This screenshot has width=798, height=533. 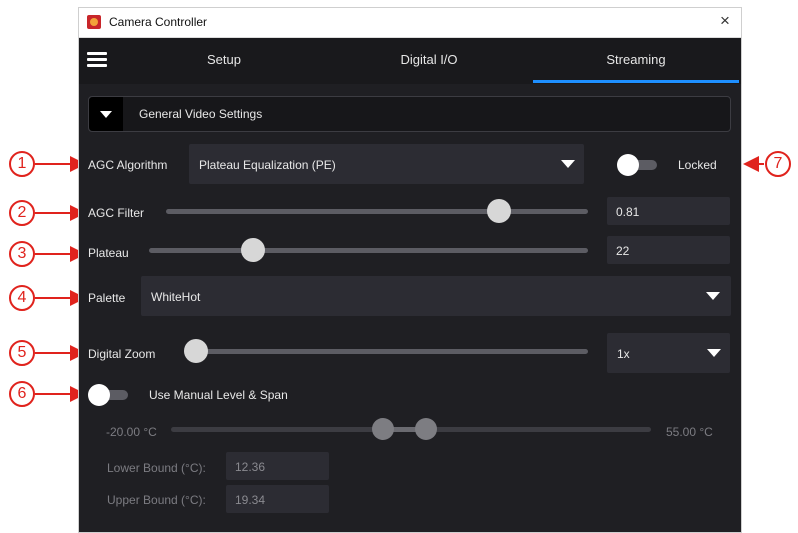 What do you see at coordinates (128, 165) in the screenshot?
I see `agc-algorithm-label: AGC Algorithm` at bounding box center [128, 165].